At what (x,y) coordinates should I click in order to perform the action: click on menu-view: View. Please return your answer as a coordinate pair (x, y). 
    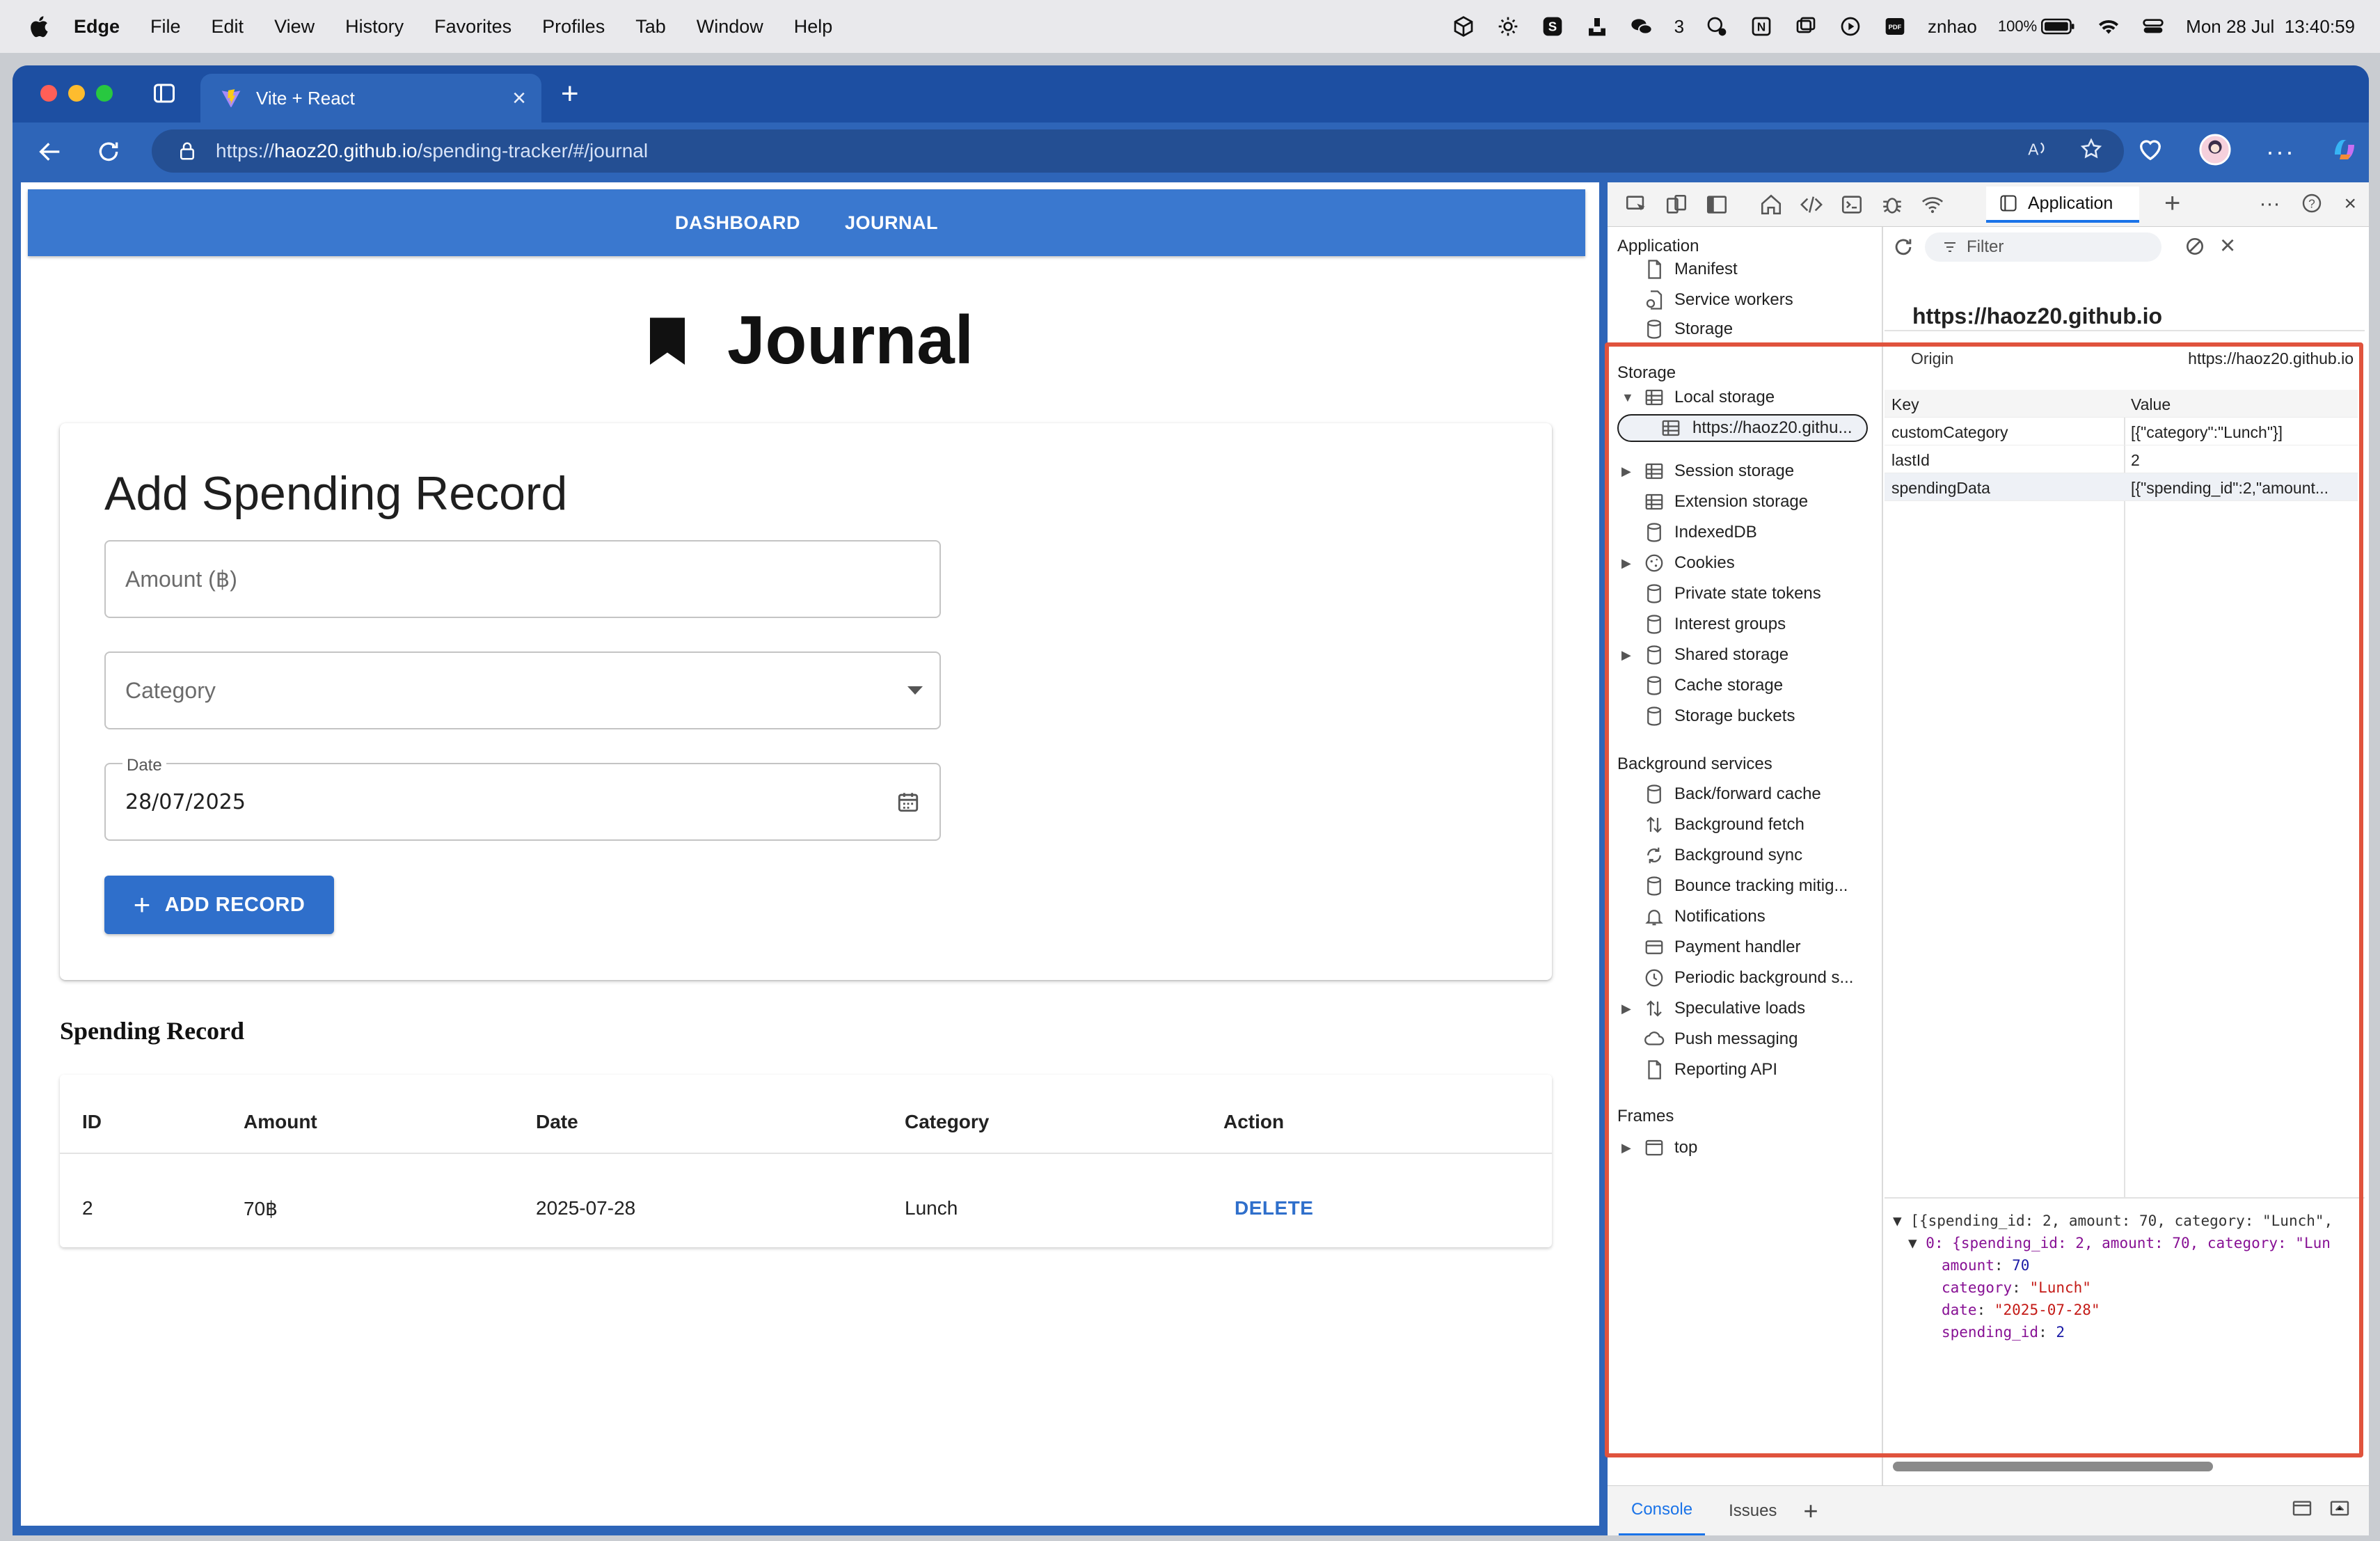
    Looking at the image, I should click on (294, 27).